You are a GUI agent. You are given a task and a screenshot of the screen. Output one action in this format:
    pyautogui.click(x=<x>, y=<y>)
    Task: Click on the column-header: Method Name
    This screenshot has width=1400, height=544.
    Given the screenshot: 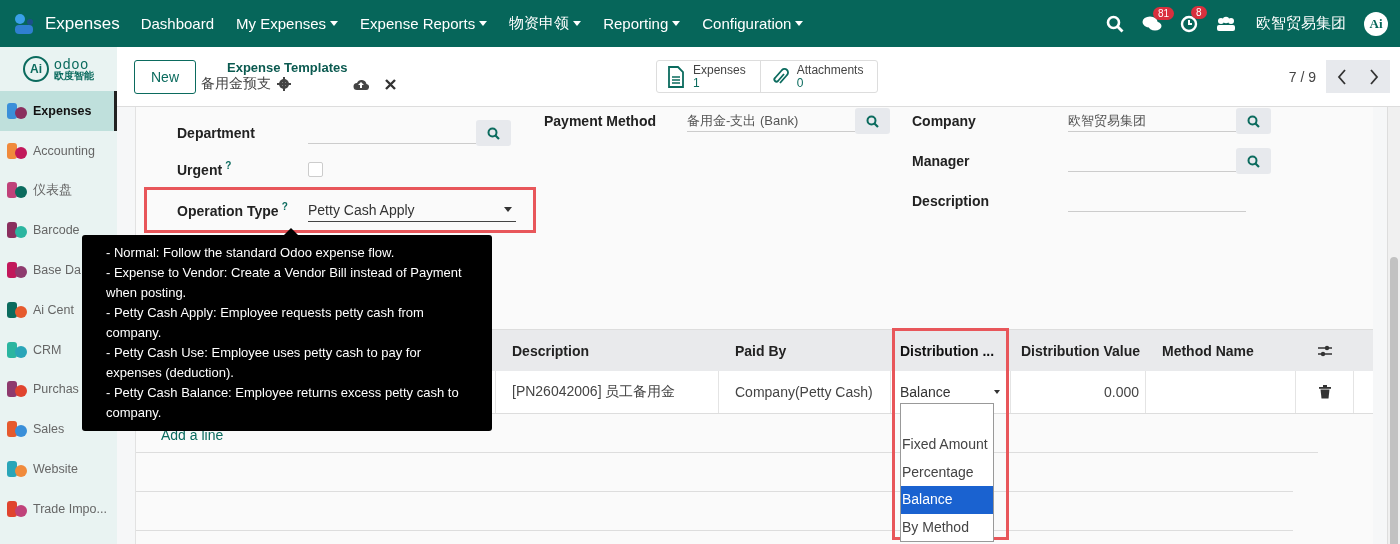 What is the action you would take?
    pyautogui.click(x=1221, y=350)
    